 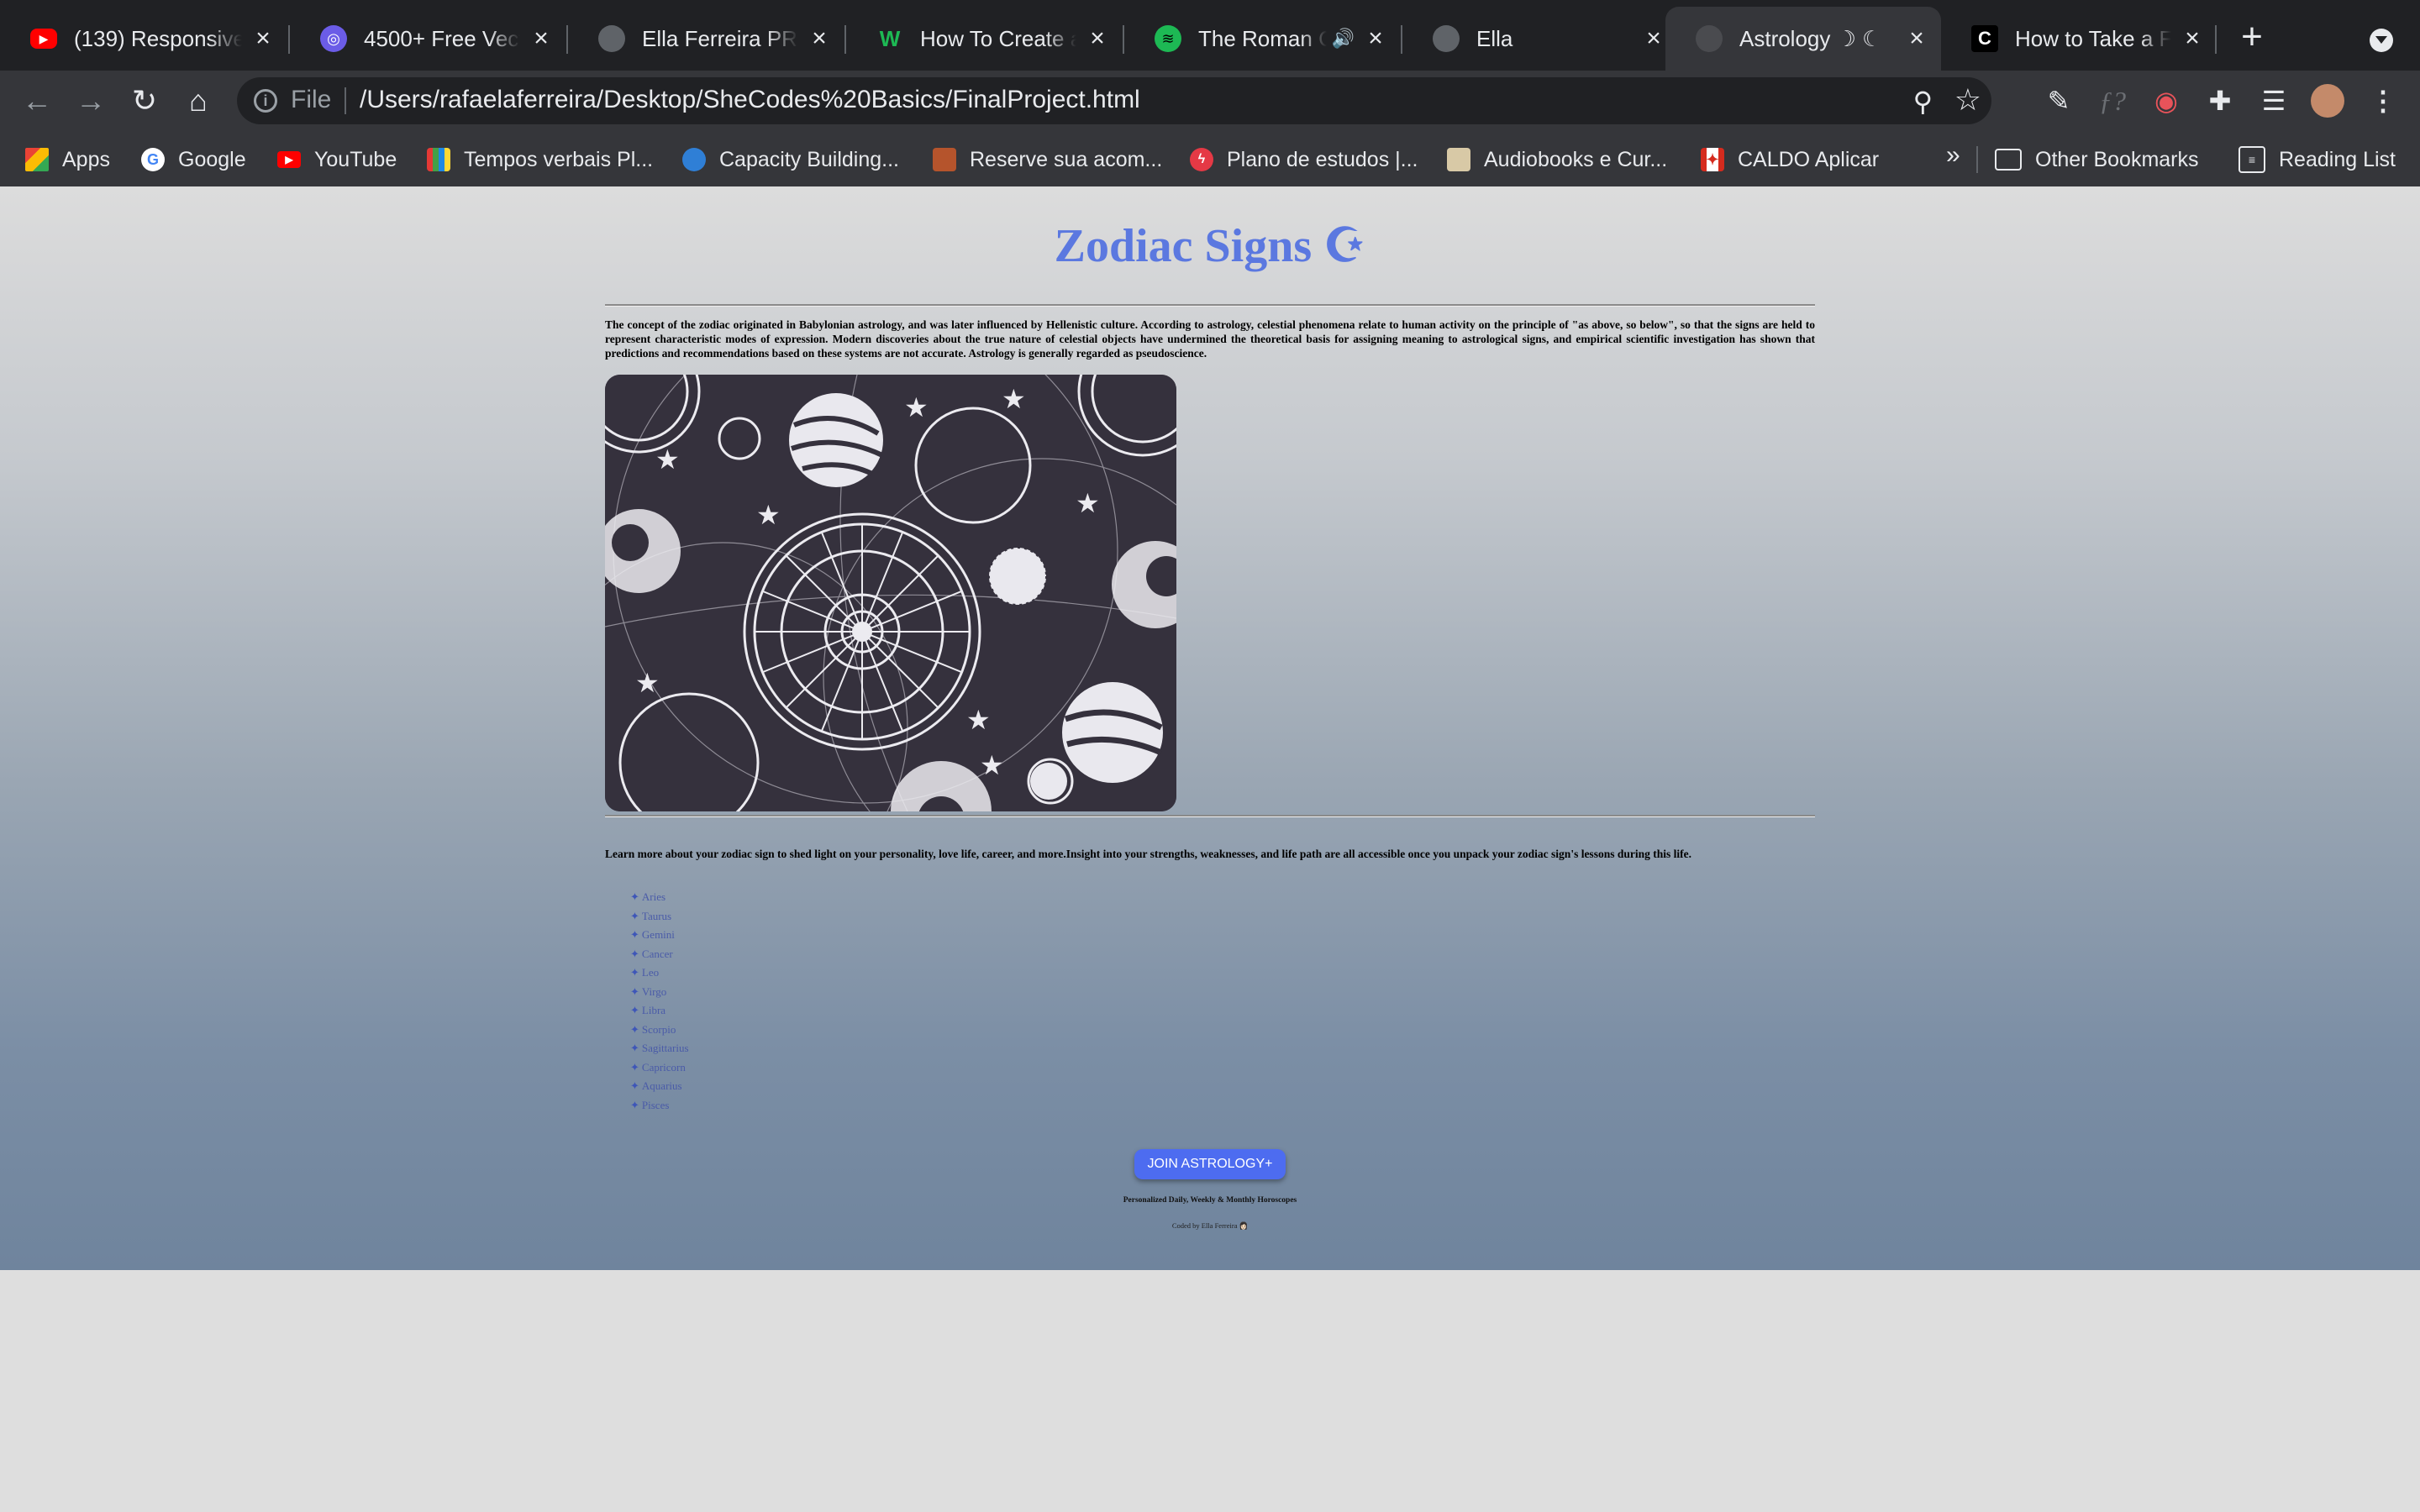 I want to click on bookmark-label: Google, so click(x=212, y=159).